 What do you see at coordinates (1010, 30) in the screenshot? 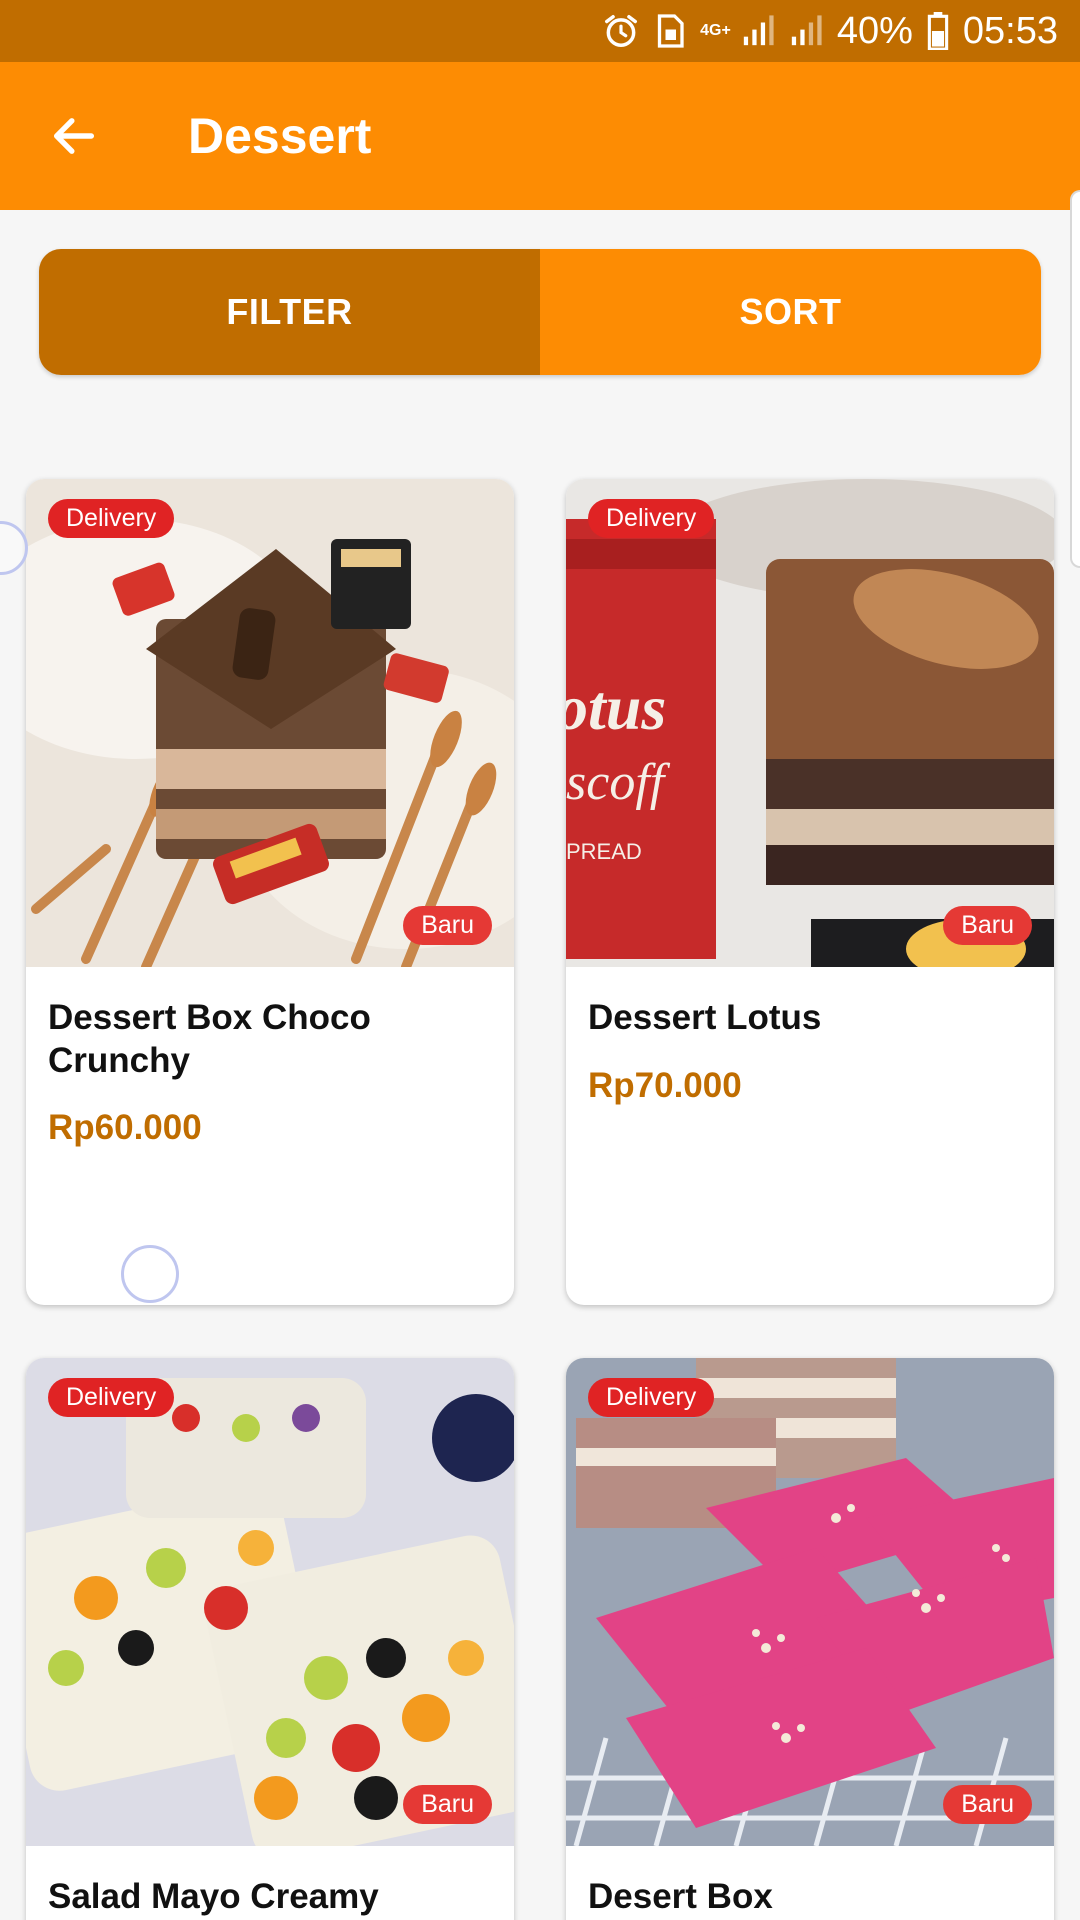
I see `clock-time: 05:53` at bounding box center [1010, 30].